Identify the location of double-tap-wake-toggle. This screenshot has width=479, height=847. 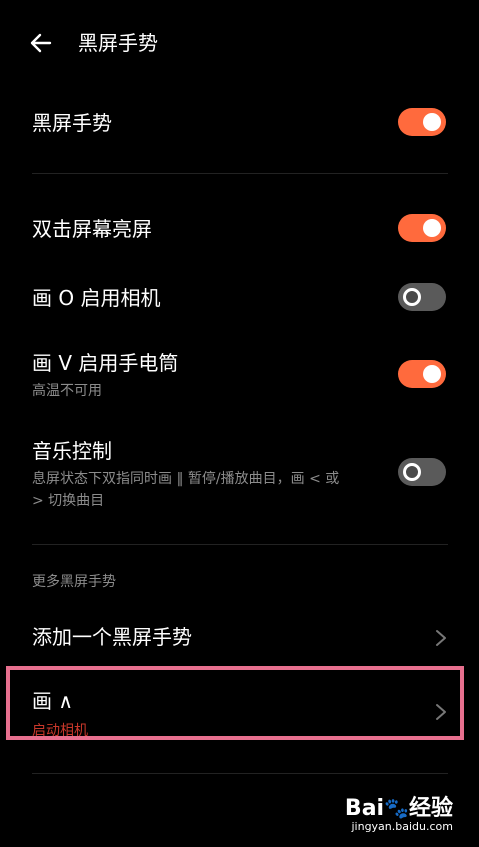
(422, 228).